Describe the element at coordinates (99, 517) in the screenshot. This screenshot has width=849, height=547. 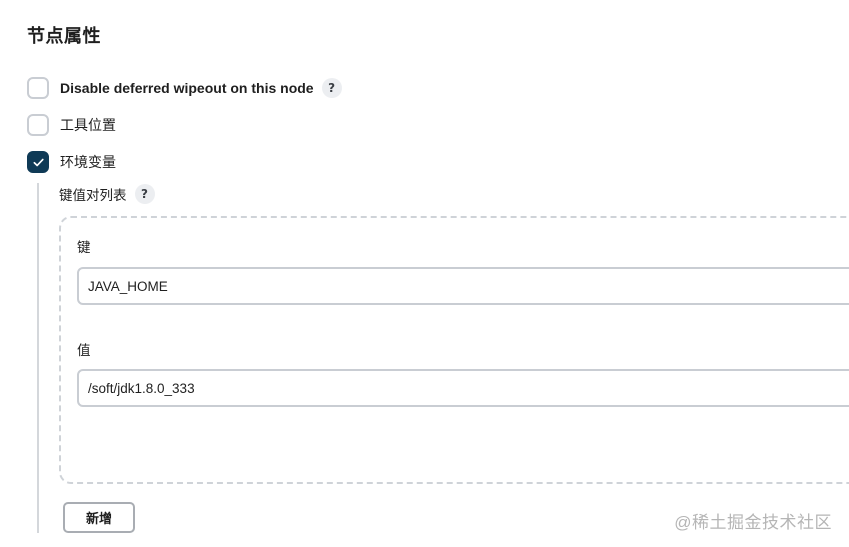
I see `add-button: 新增` at that location.